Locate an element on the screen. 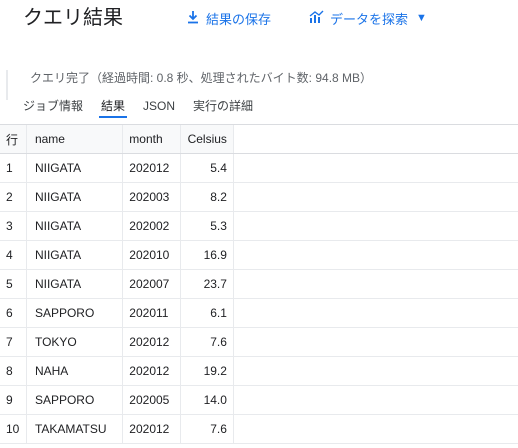 This screenshot has width=518, height=448. row-number: 6 is located at coordinates (13, 313).